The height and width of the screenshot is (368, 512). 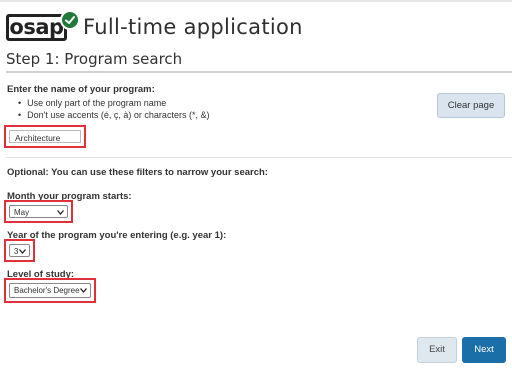 I want to click on app-title: Full-time application, so click(x=193, y=27).